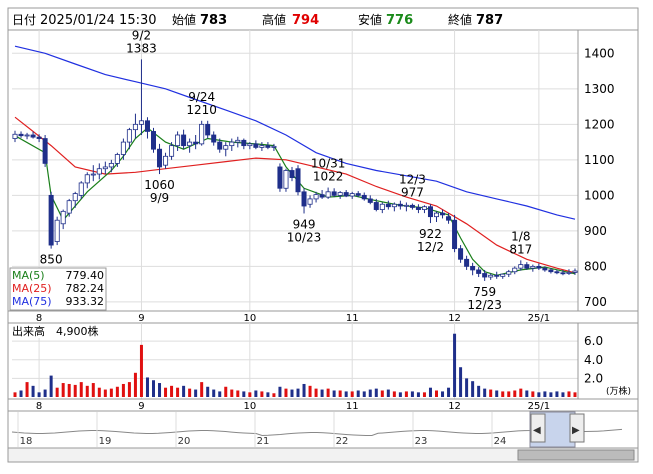  I want to click on navigator-right-arrow-icon: ▶, so click(576, 430).